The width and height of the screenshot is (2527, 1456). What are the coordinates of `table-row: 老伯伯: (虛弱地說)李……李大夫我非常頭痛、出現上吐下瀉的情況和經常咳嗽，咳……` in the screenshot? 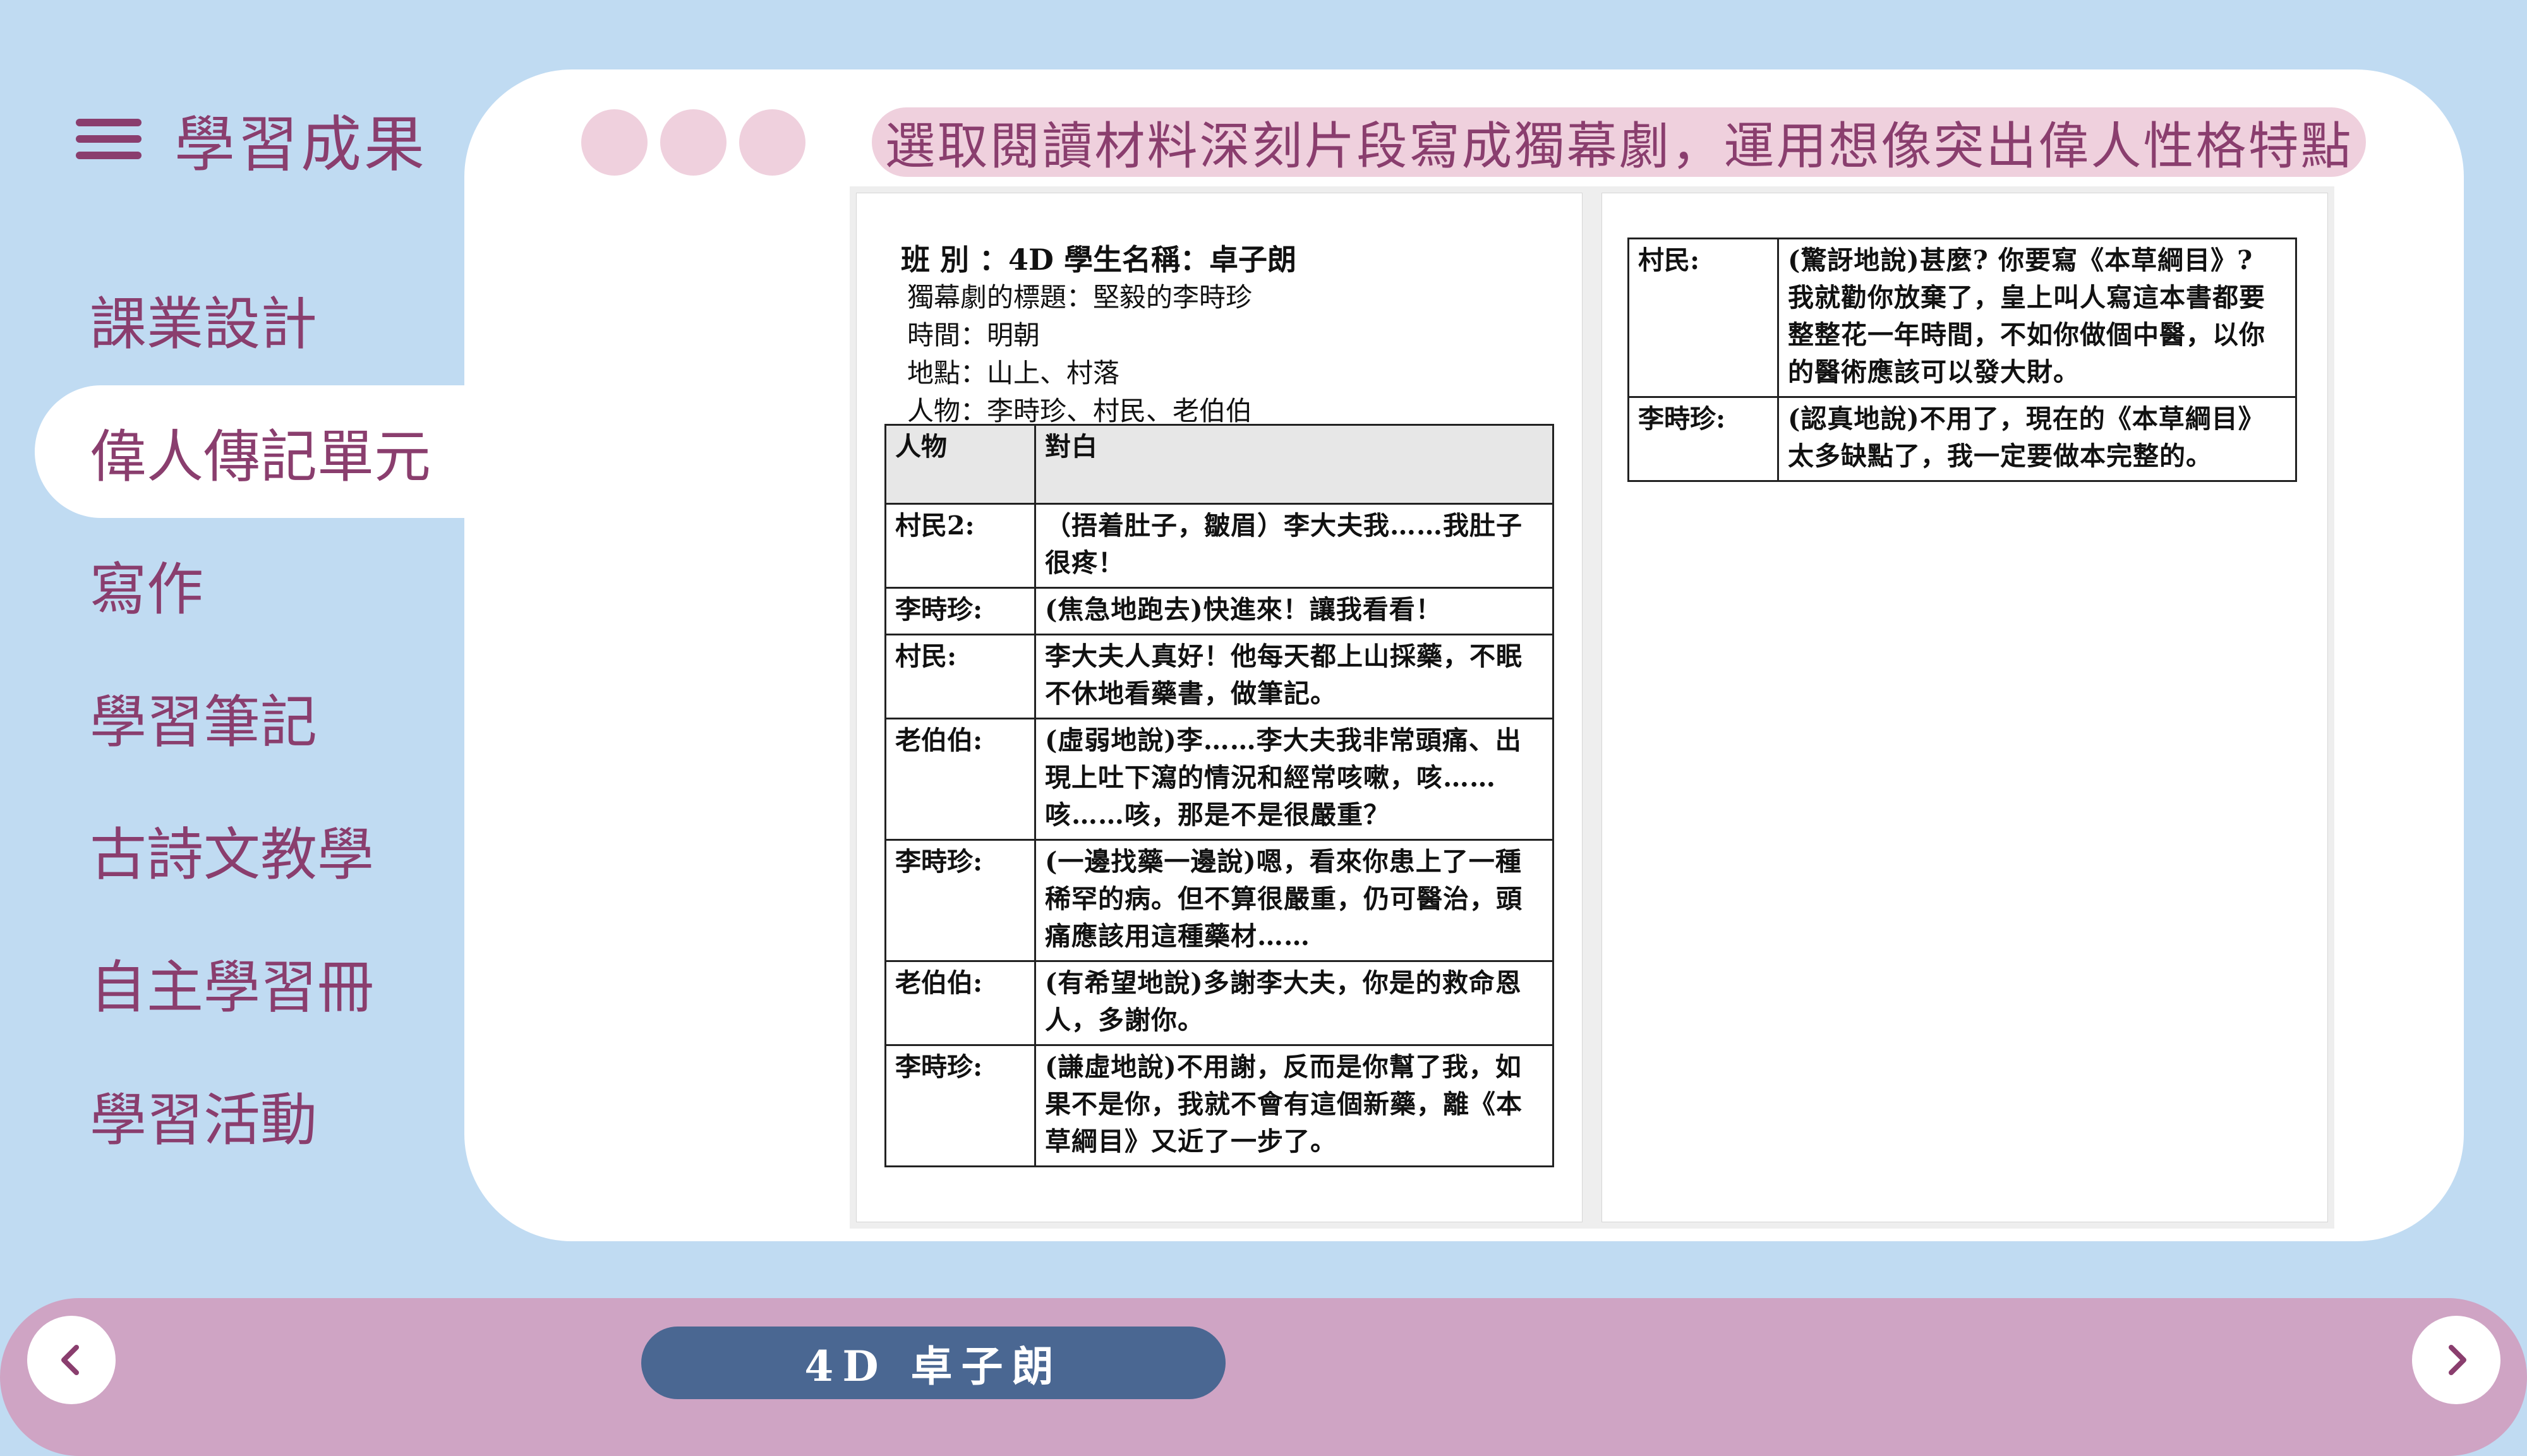 It's located at (1219, 779).